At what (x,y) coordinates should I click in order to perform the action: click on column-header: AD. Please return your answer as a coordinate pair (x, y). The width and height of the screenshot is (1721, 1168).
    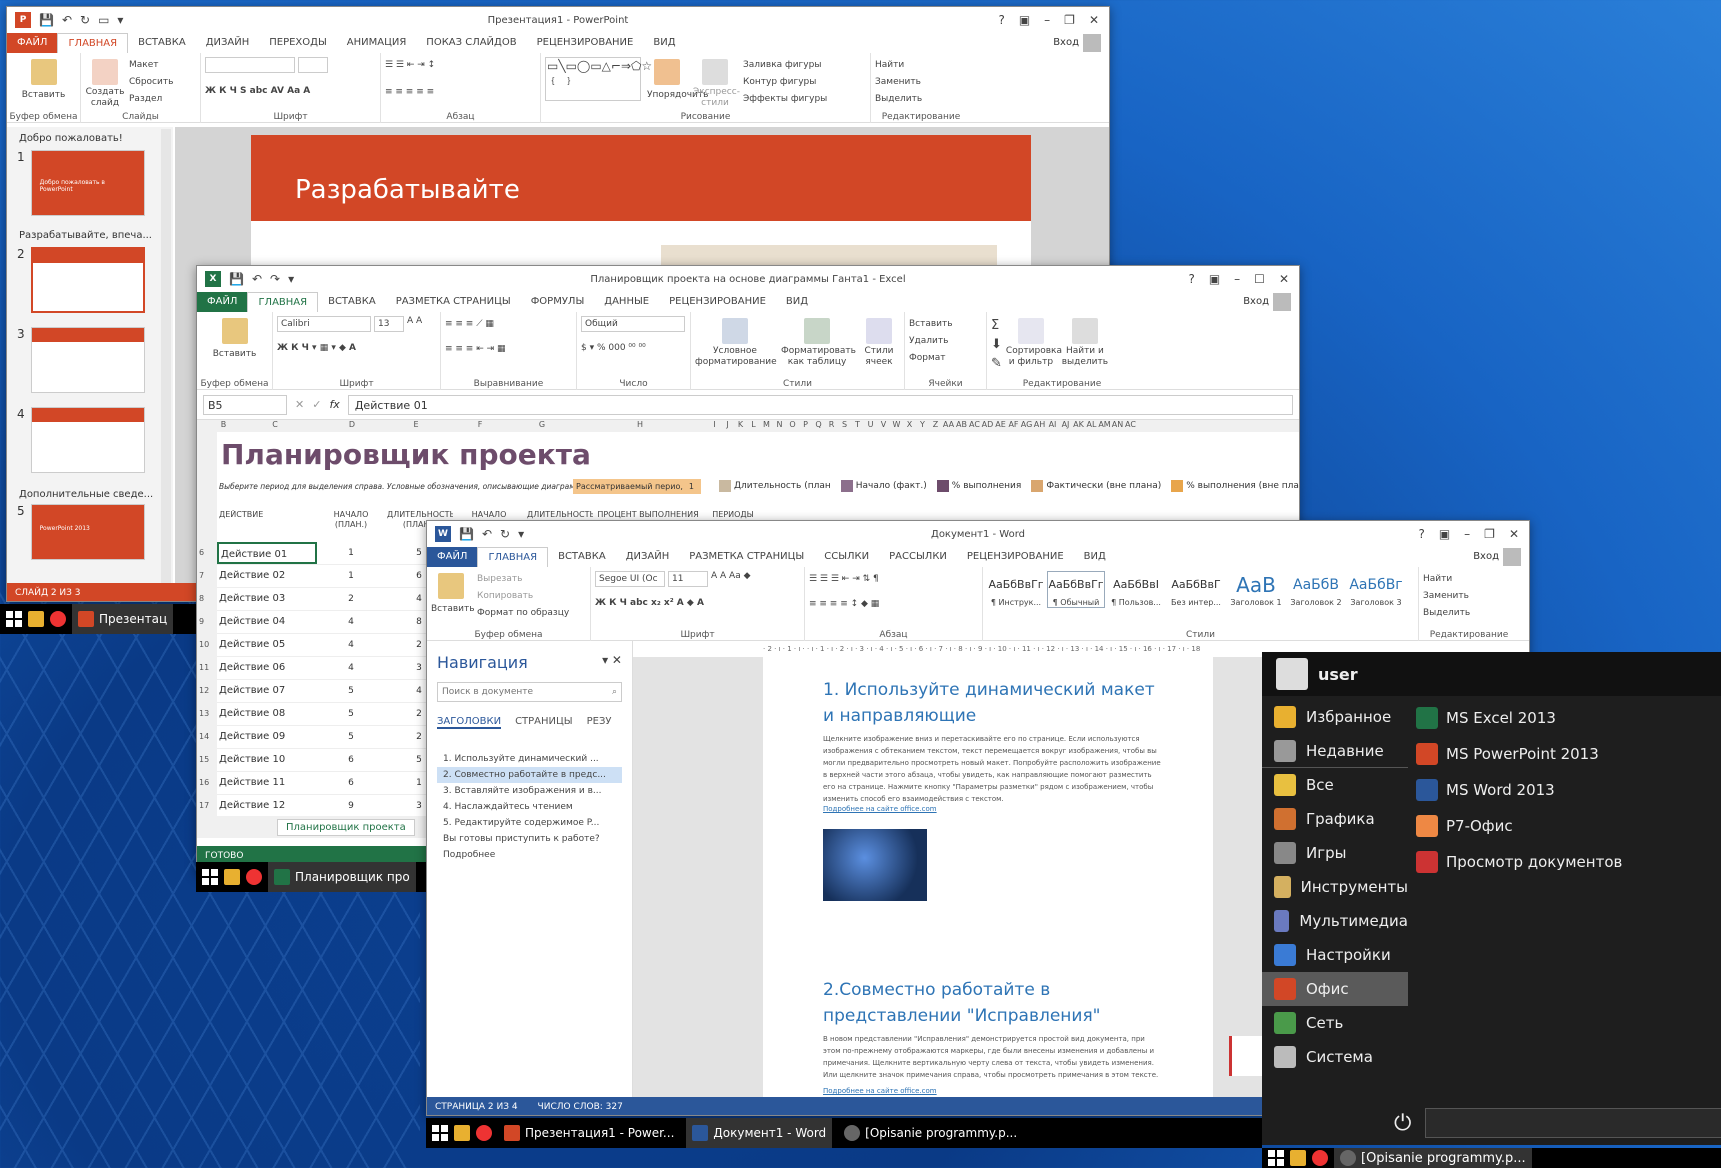
    Looking at the image, I should click on (987, 426).